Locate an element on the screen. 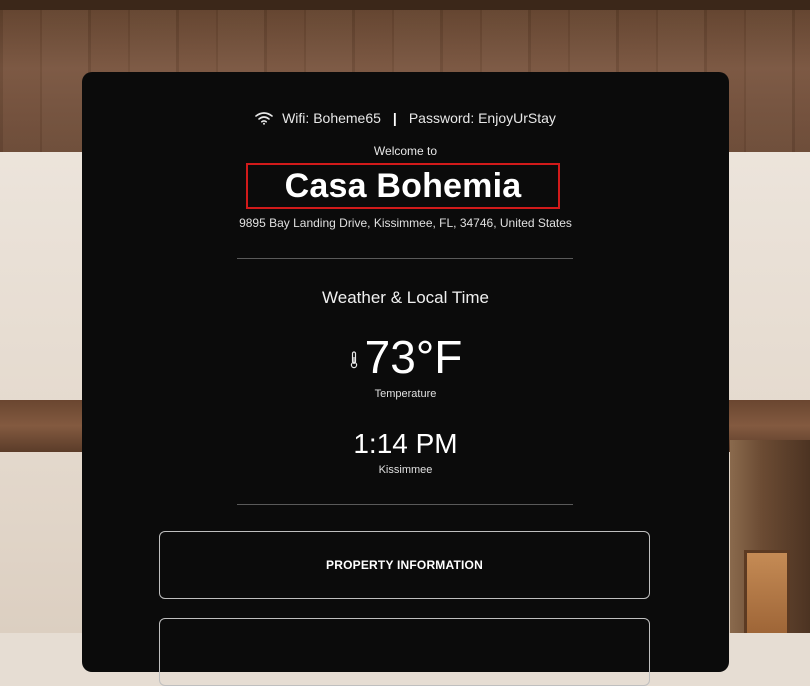 This screenshot has width=810, height=686. property-information-button: PROPERTY INFORMATION is located at coordinates (404, 565).